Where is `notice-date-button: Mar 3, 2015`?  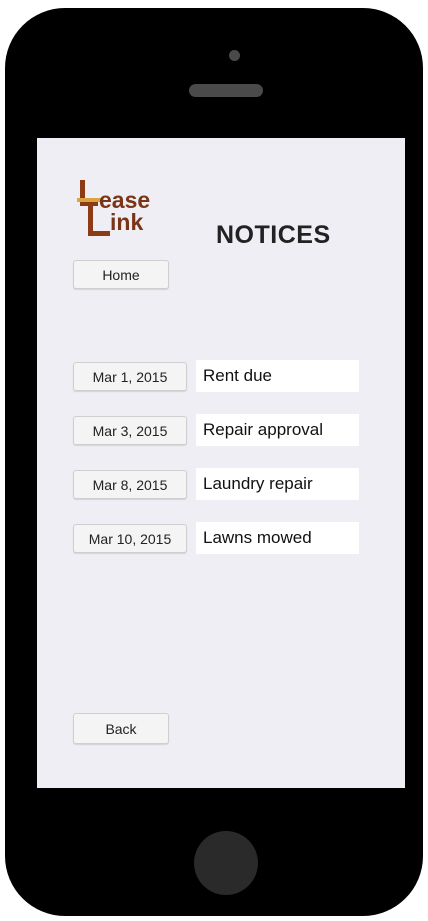
notice-date-button: Mar 3, 2015 is located at coordinates (130, 430).